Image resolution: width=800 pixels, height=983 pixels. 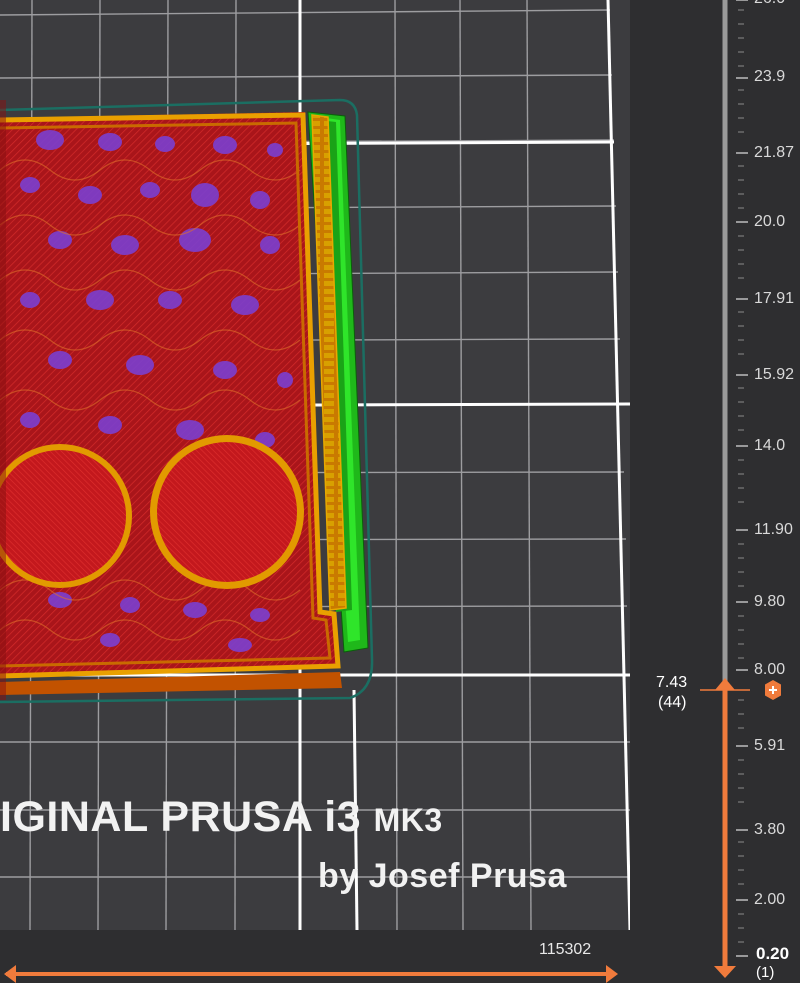 I want to click on tick-label: 5.91, so click(x=770, y=745).